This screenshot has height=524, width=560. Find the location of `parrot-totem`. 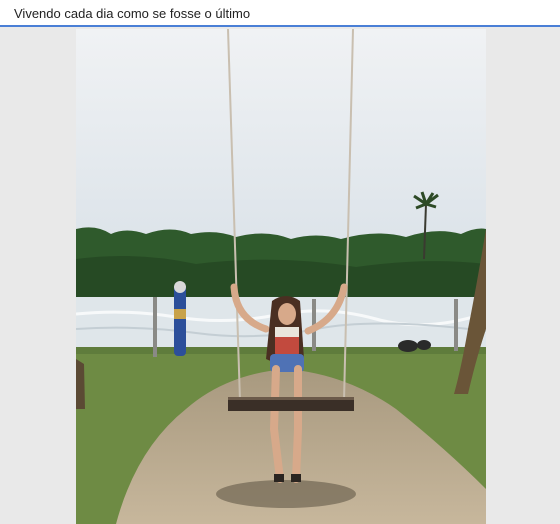

parrot-totem is located at coordinates (180, 320).